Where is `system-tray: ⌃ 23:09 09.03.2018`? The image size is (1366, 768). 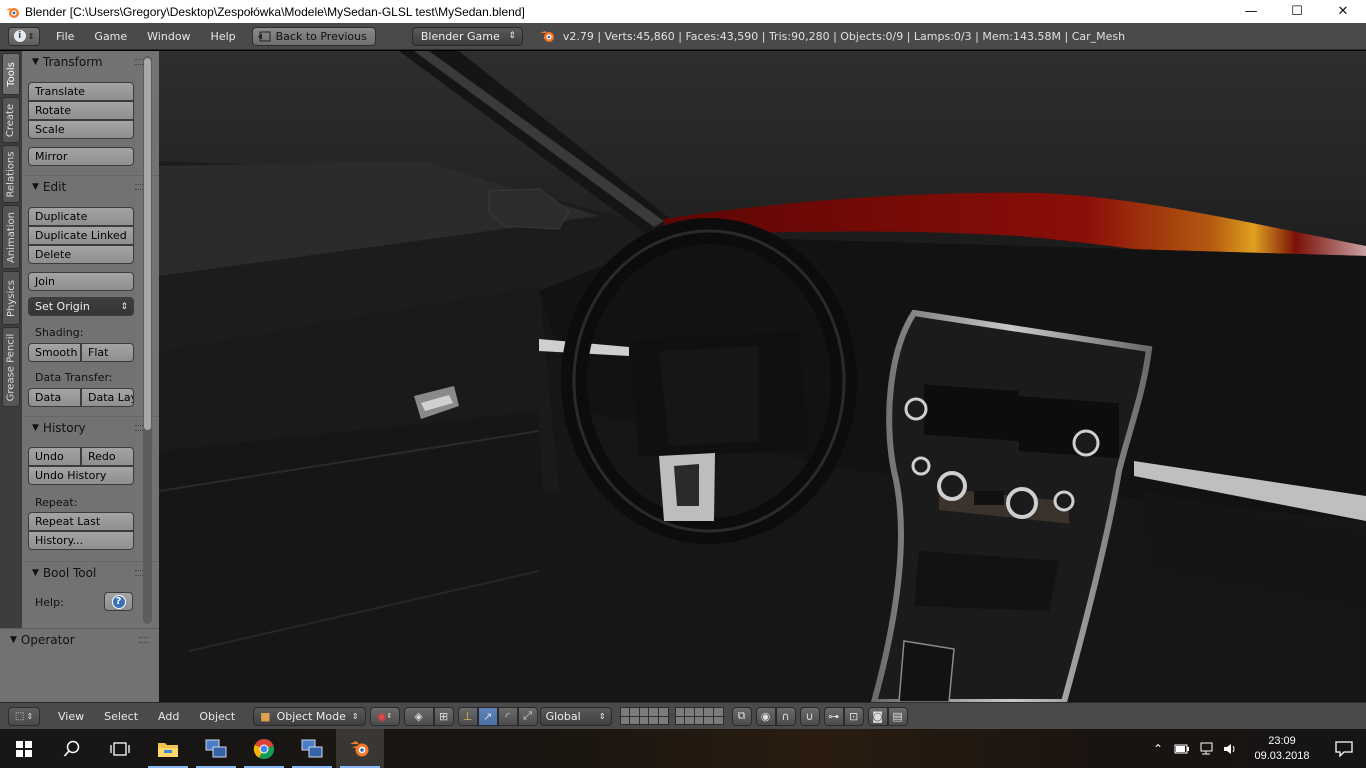 system-tray: ⌃ 23:09 09.03.2018 is located at coordinates (1256, 748).